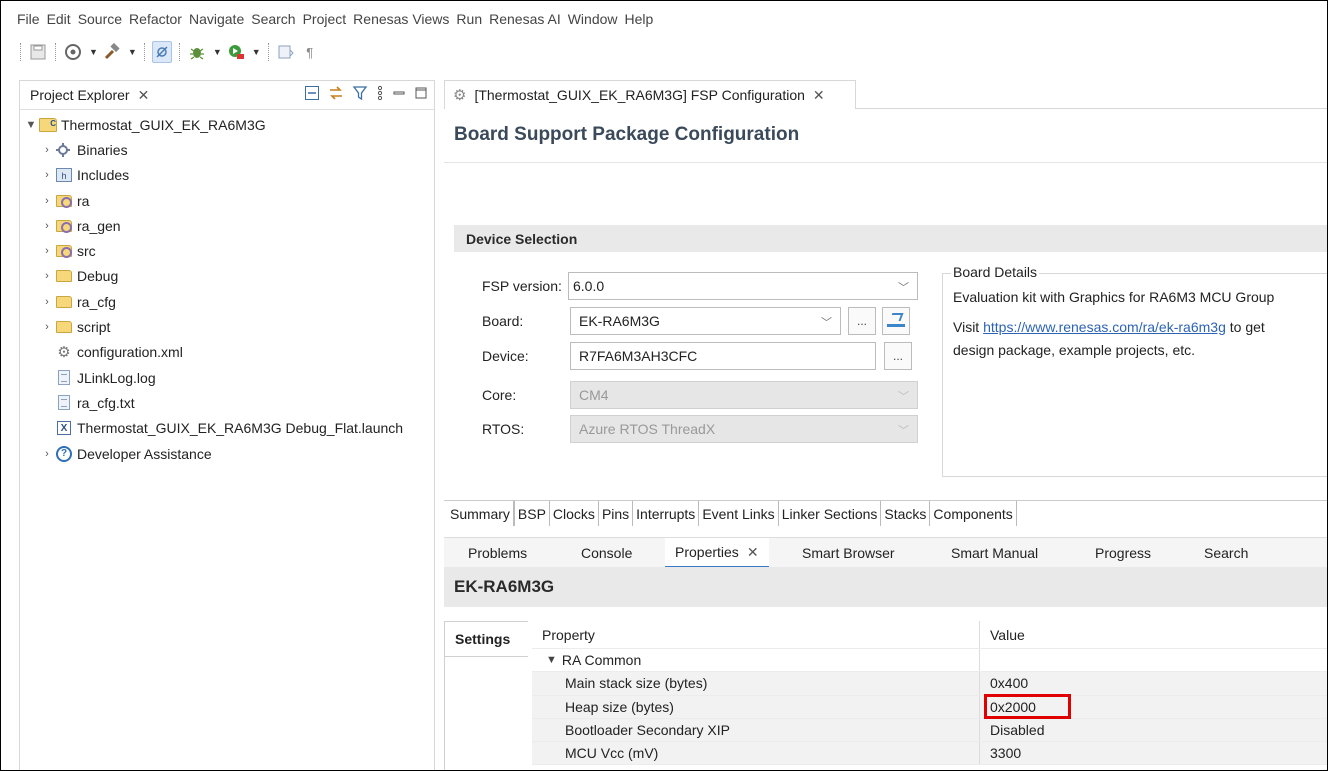 This screenshot has width=1328, height=771. What do you see at coordinates (112, 52) in the screenshot?
I see `hammer-icon` at bounding box center [112, 52].